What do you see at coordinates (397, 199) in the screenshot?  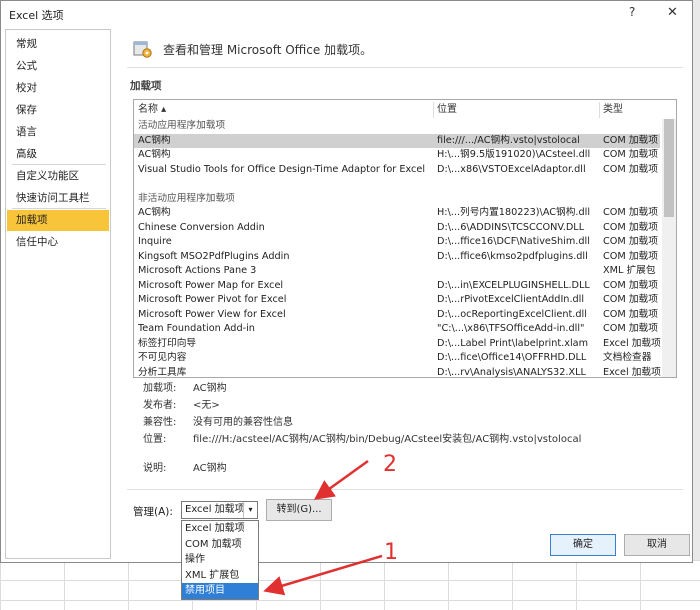 I see `table-group-header: 非活动应用程序加载项` at bounding box center [397, 199].